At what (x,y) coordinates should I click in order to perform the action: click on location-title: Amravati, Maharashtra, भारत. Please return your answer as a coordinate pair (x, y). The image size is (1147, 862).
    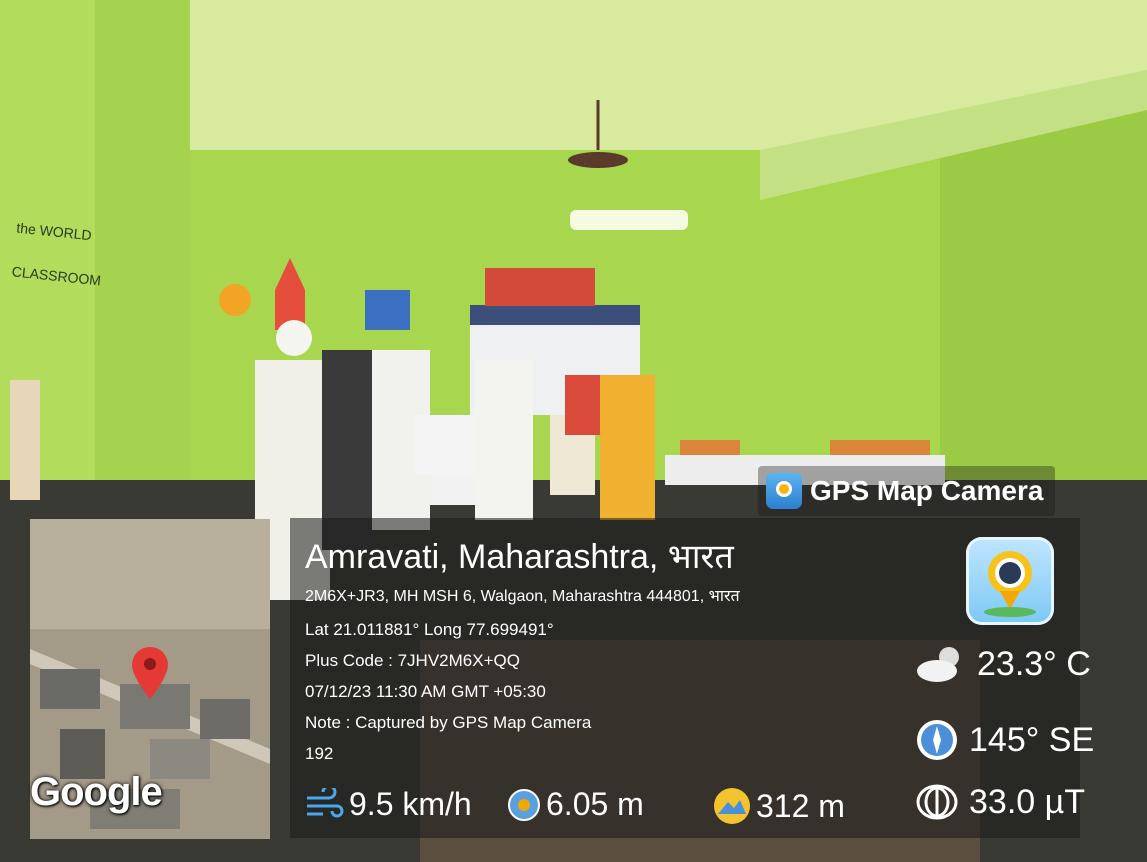
    Looking at the image, I should click on (519, 557).